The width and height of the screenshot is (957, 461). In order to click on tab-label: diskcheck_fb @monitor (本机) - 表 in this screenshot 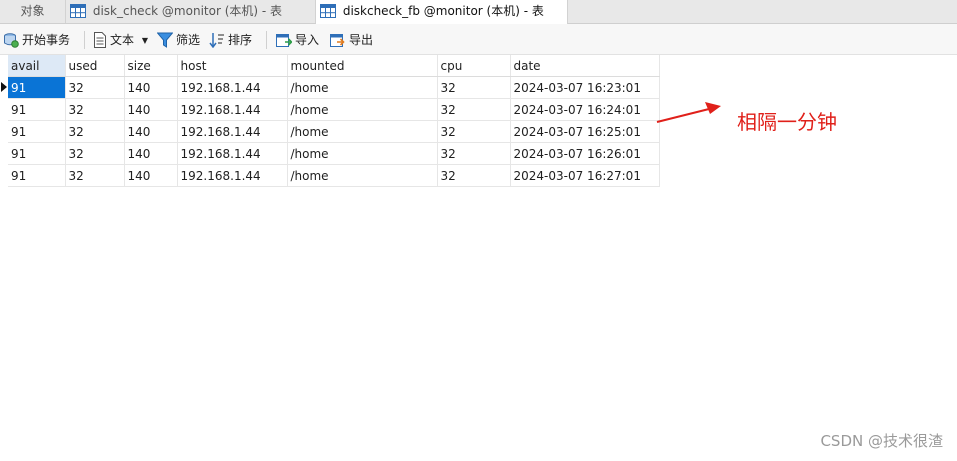, I will do `click(443, 11)`.